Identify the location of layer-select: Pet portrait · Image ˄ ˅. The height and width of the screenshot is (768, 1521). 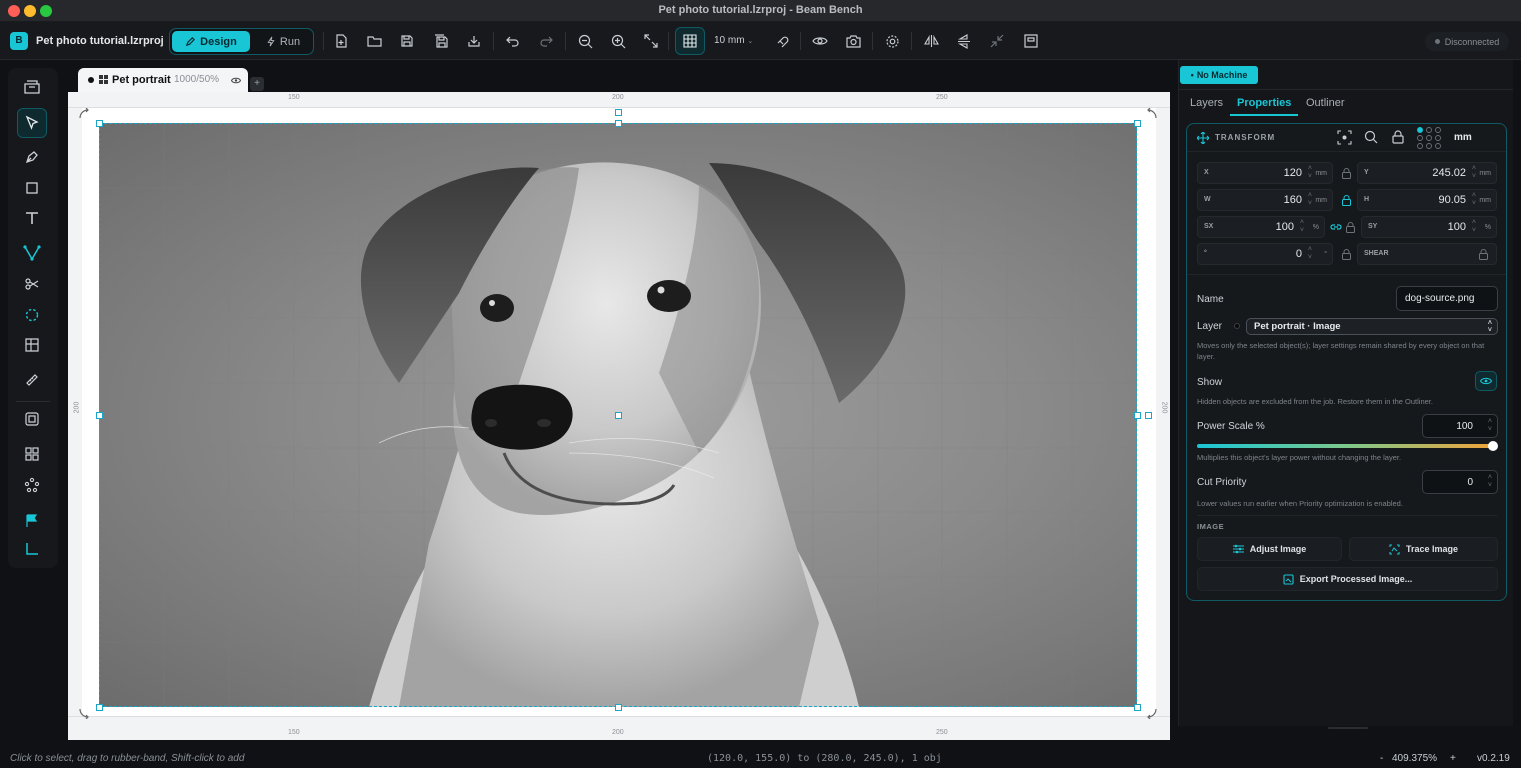
(1372, 326).